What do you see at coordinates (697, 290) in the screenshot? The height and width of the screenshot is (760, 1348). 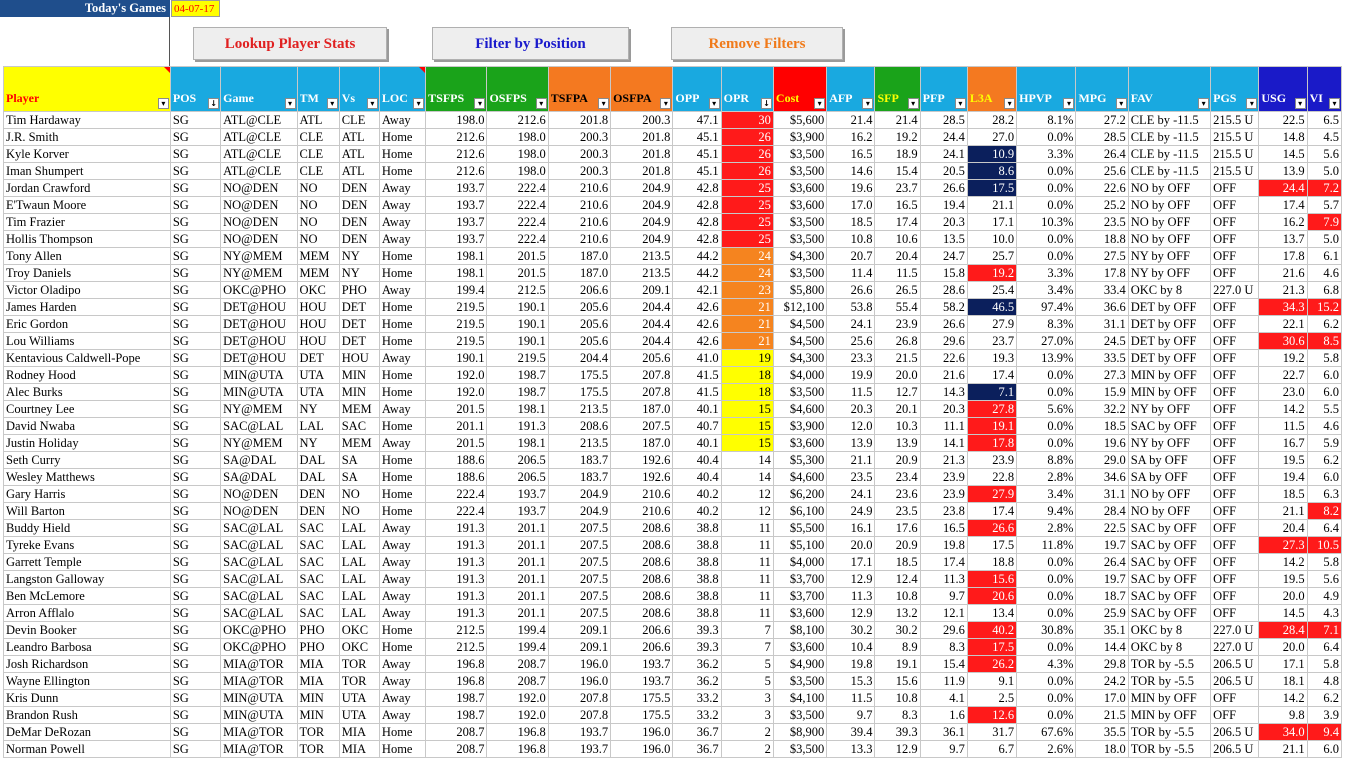 I see `cell-opp: 42.1` at bounding box center [697, 290].